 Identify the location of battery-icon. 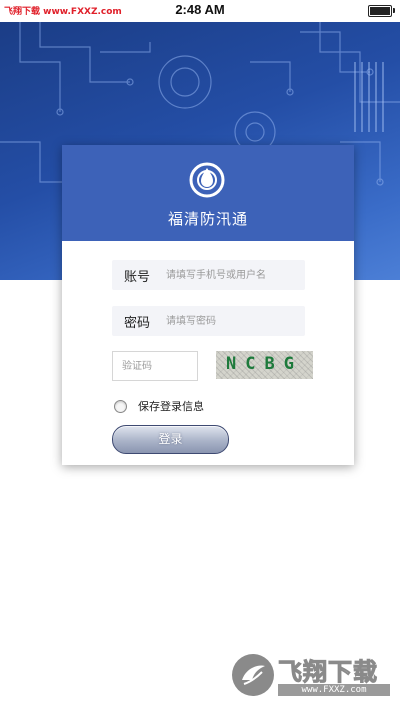
(381, 11).